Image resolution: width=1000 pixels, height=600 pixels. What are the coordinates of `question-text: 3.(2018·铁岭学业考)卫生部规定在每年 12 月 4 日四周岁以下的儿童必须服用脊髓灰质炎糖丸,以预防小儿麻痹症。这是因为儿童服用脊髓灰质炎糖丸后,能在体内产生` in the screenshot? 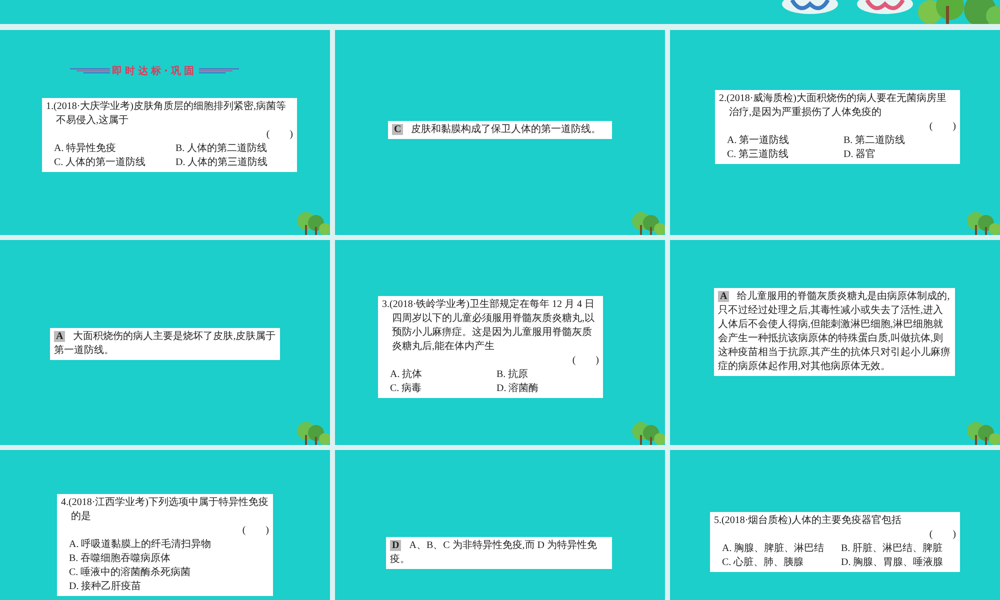 It's located at (489, 326).